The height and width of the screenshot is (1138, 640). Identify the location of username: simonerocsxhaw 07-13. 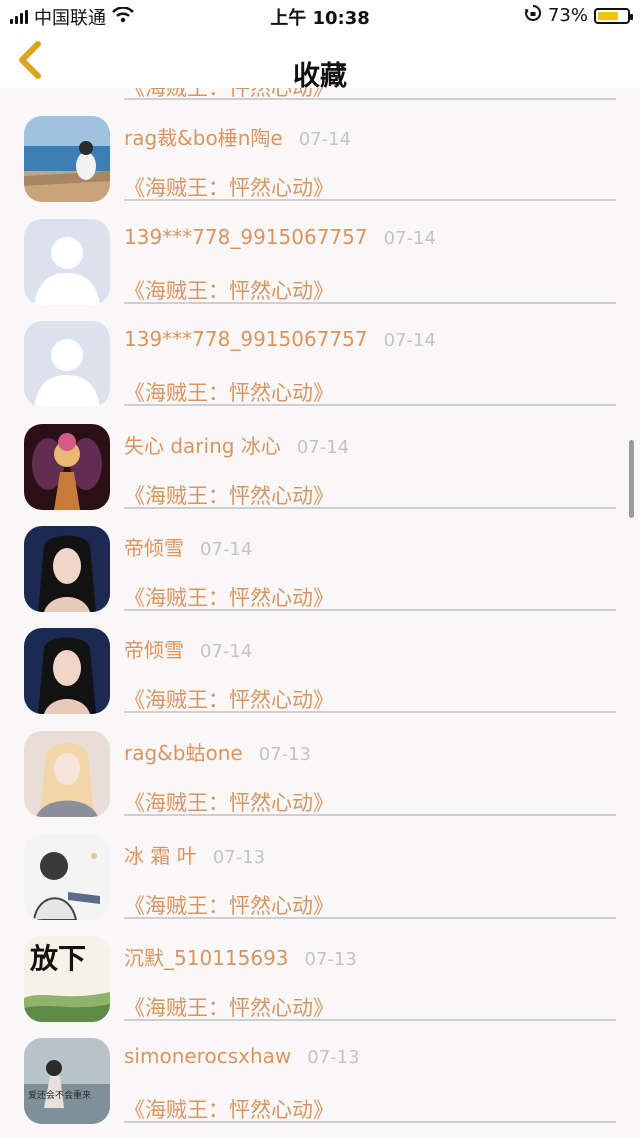
(242, 1056).